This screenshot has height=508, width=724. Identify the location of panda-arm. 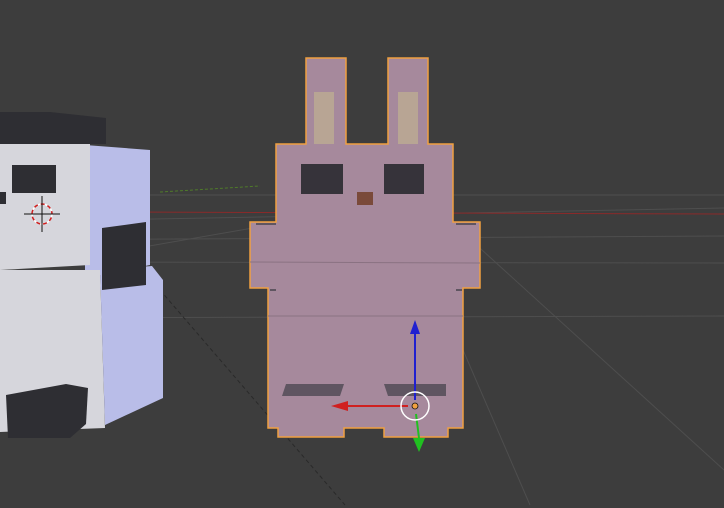
(124, 256).